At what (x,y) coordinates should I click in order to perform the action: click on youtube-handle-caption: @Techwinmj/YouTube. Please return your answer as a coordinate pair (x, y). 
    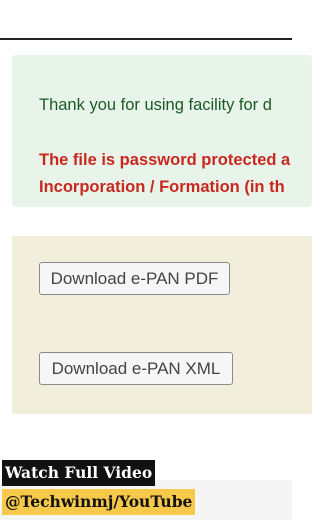
    Looking at the image, I should click on (99, 502).